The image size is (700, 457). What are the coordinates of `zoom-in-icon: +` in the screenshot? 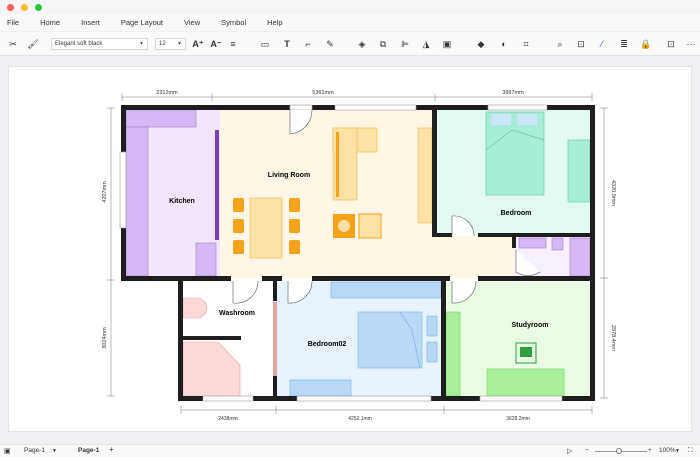 It's located at (650, 450).